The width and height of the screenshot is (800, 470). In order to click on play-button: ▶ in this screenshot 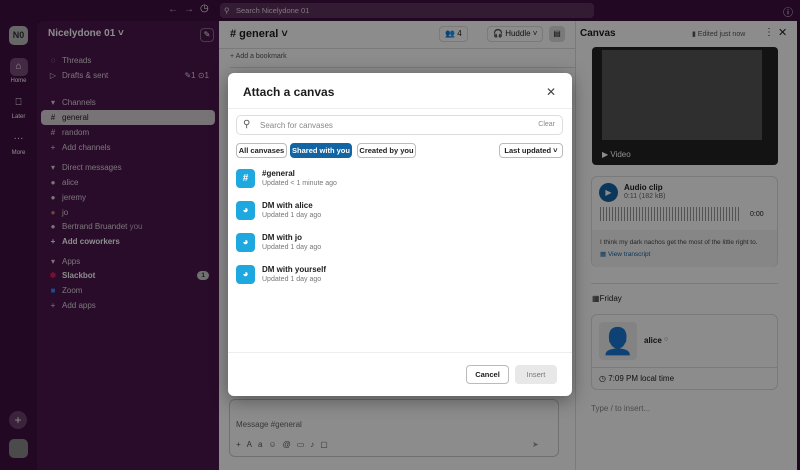, I will do `click(608, 192)`.